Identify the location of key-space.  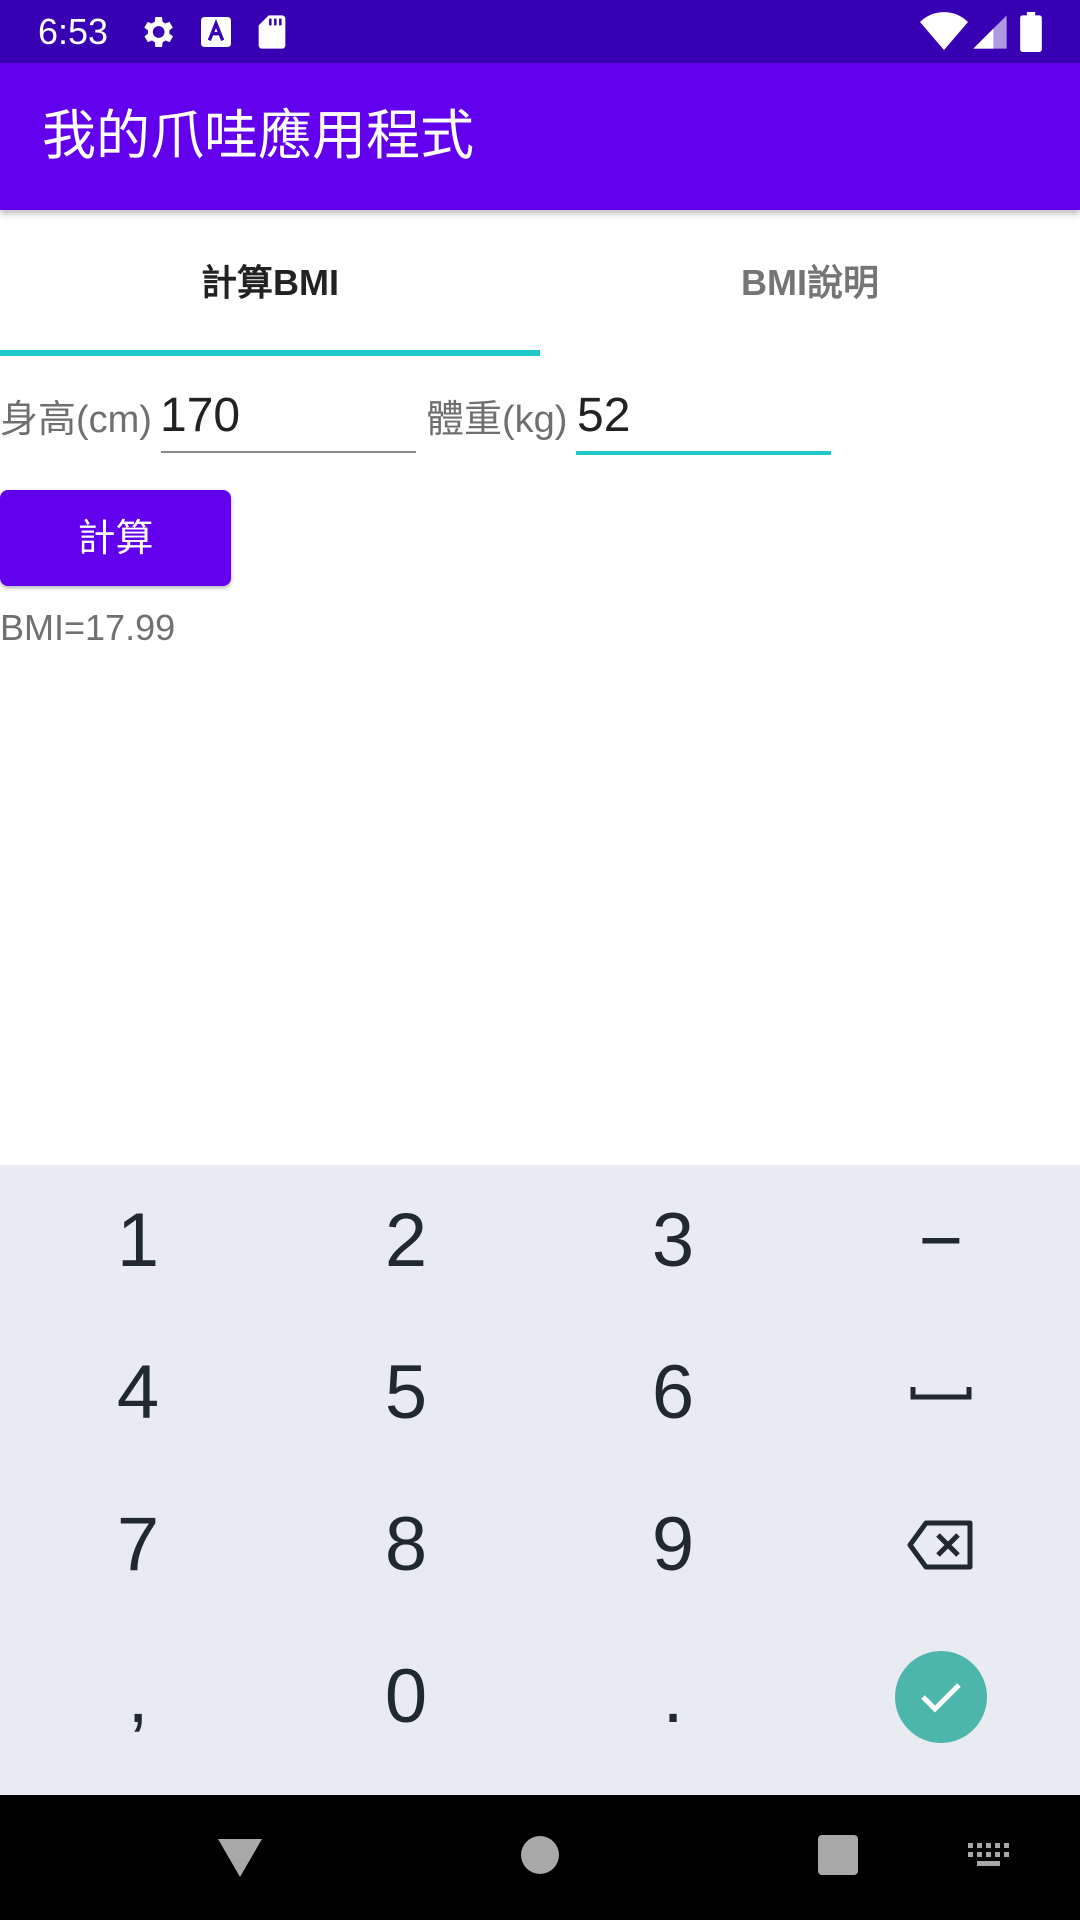
(941, 1393).